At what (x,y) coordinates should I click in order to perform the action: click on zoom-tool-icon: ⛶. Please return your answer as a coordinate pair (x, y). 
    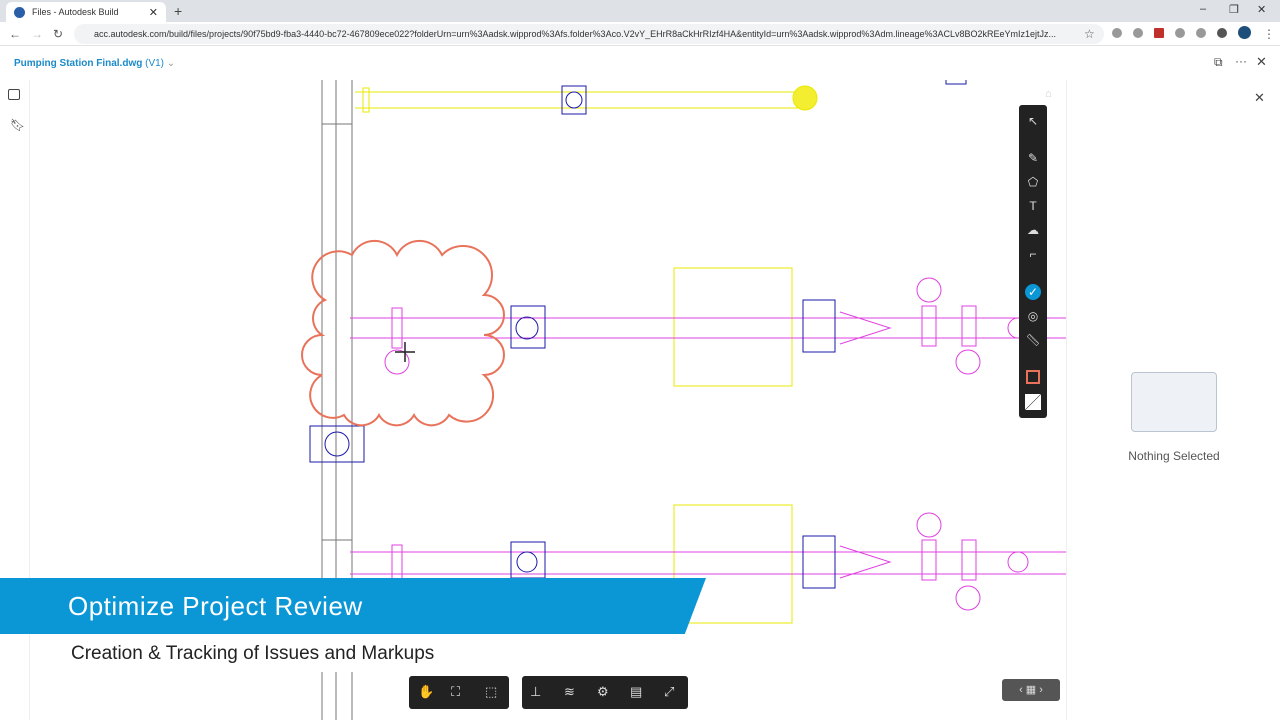
    Looking at the image, I should click on (455, 692).